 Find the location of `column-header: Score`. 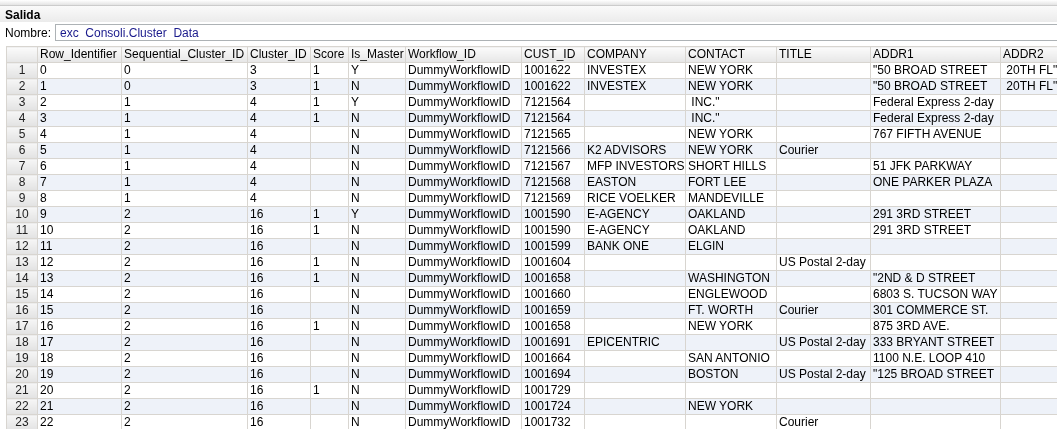

column-header: Score is located at coordinates (329, 54).